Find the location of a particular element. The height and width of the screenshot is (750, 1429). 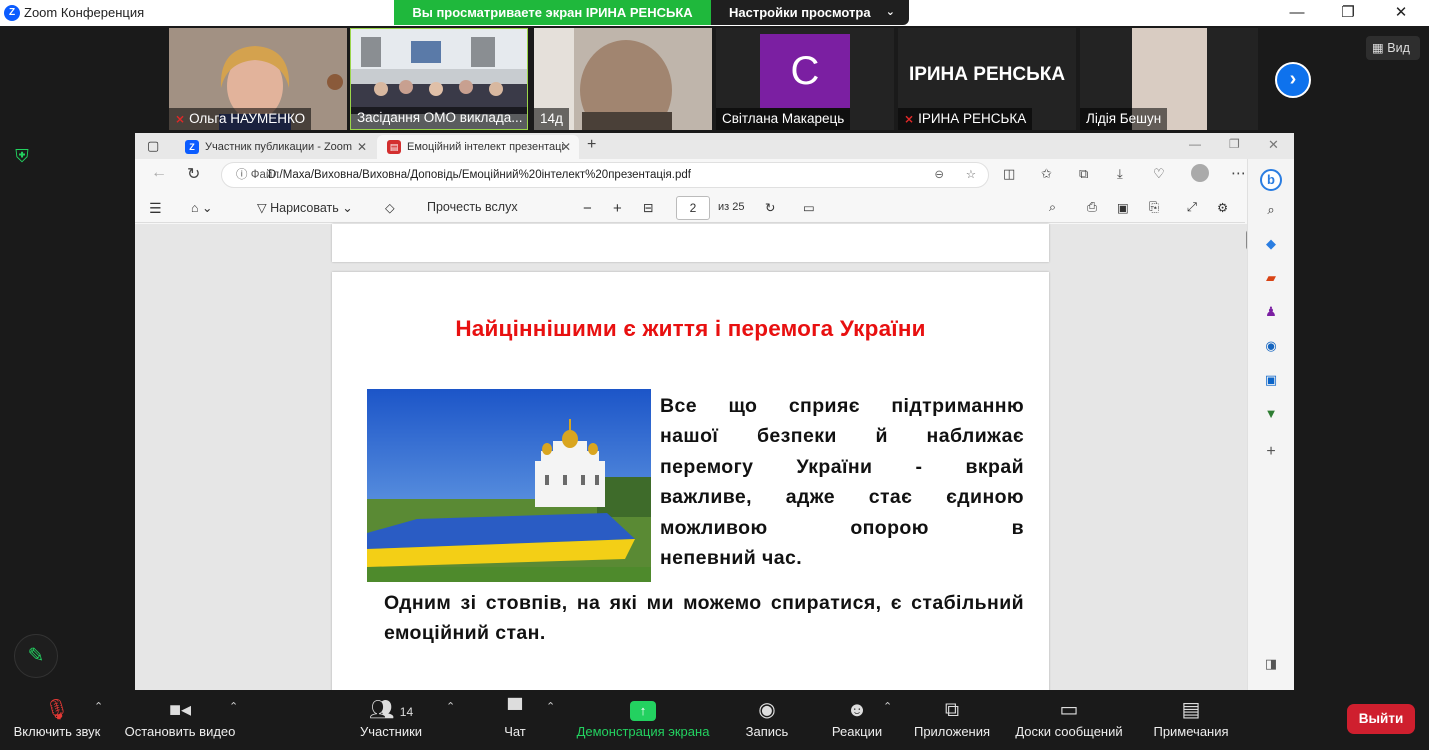

back-icon: ← is located at coordinates (159, 173).